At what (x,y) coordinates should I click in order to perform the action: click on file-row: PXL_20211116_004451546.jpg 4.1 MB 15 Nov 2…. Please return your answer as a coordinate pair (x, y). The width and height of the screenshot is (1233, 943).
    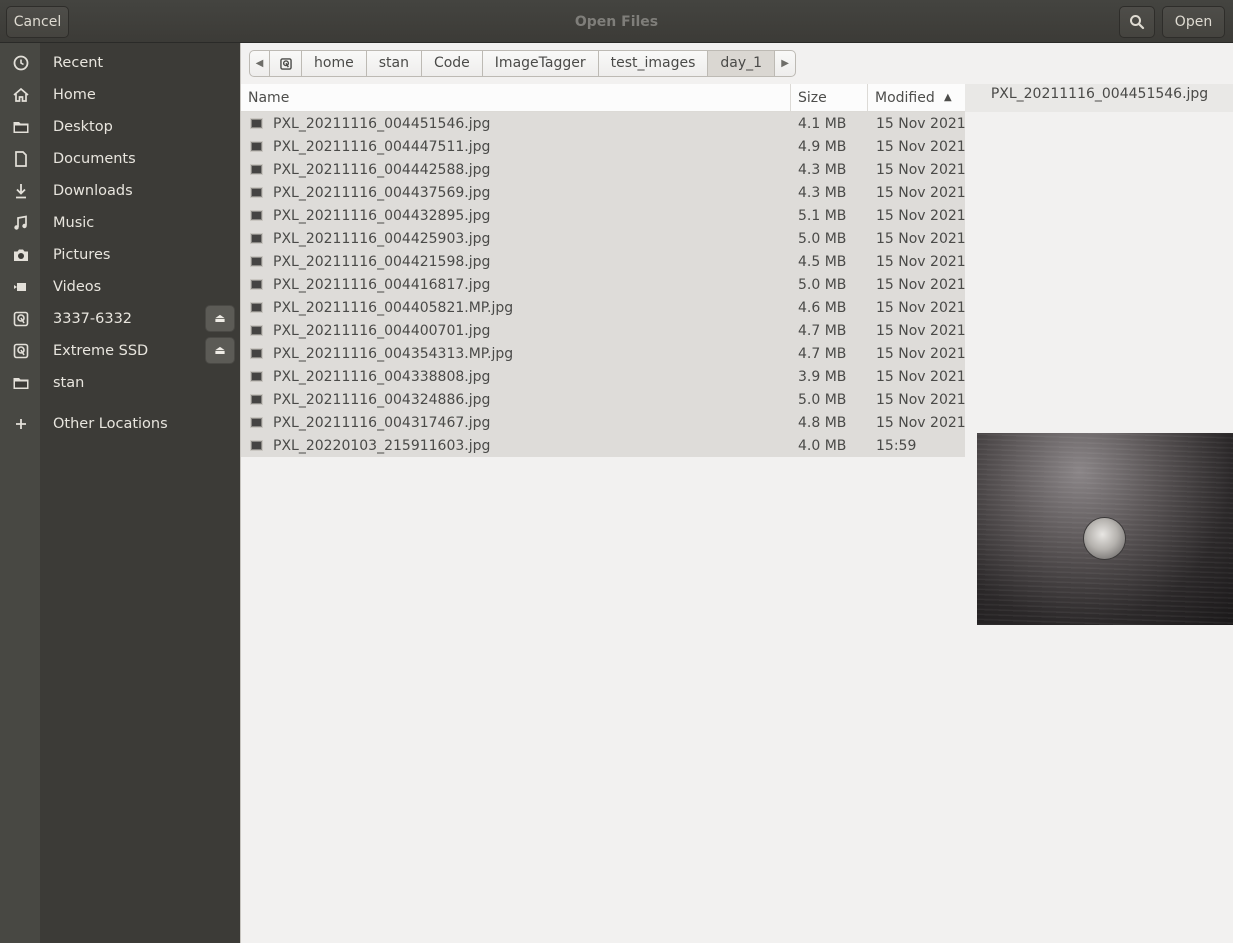
    Looking at the image, I should click on (603, 123).